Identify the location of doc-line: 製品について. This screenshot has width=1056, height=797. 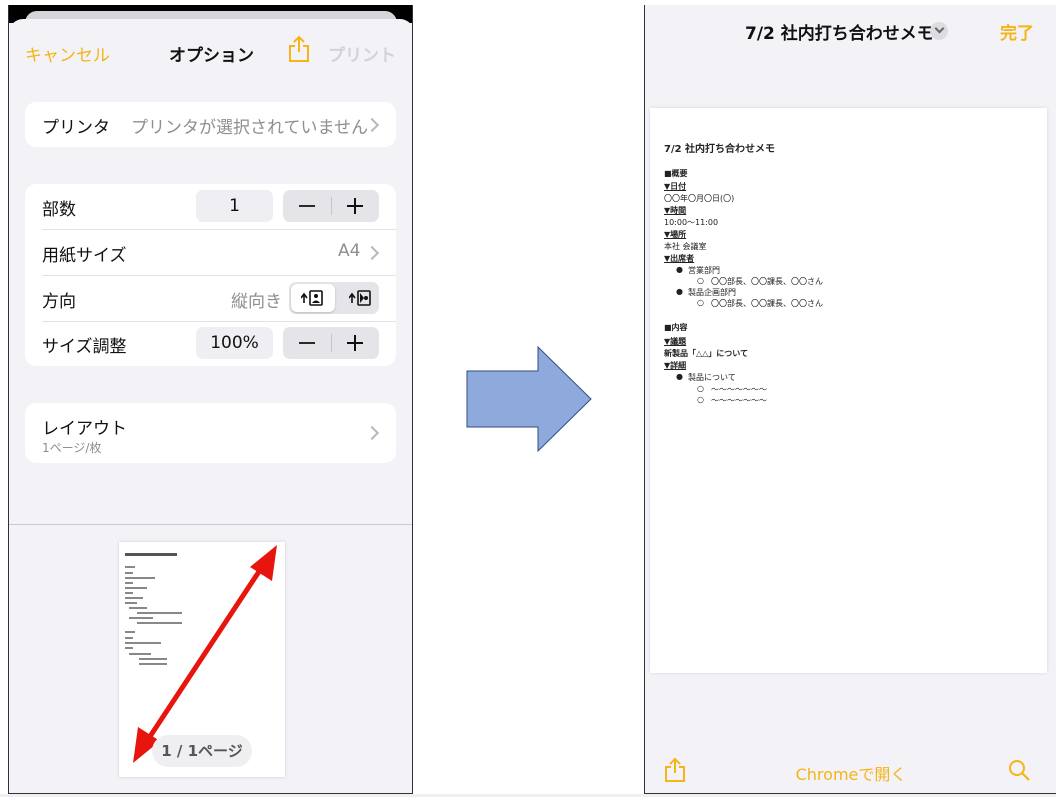
(712, 377).